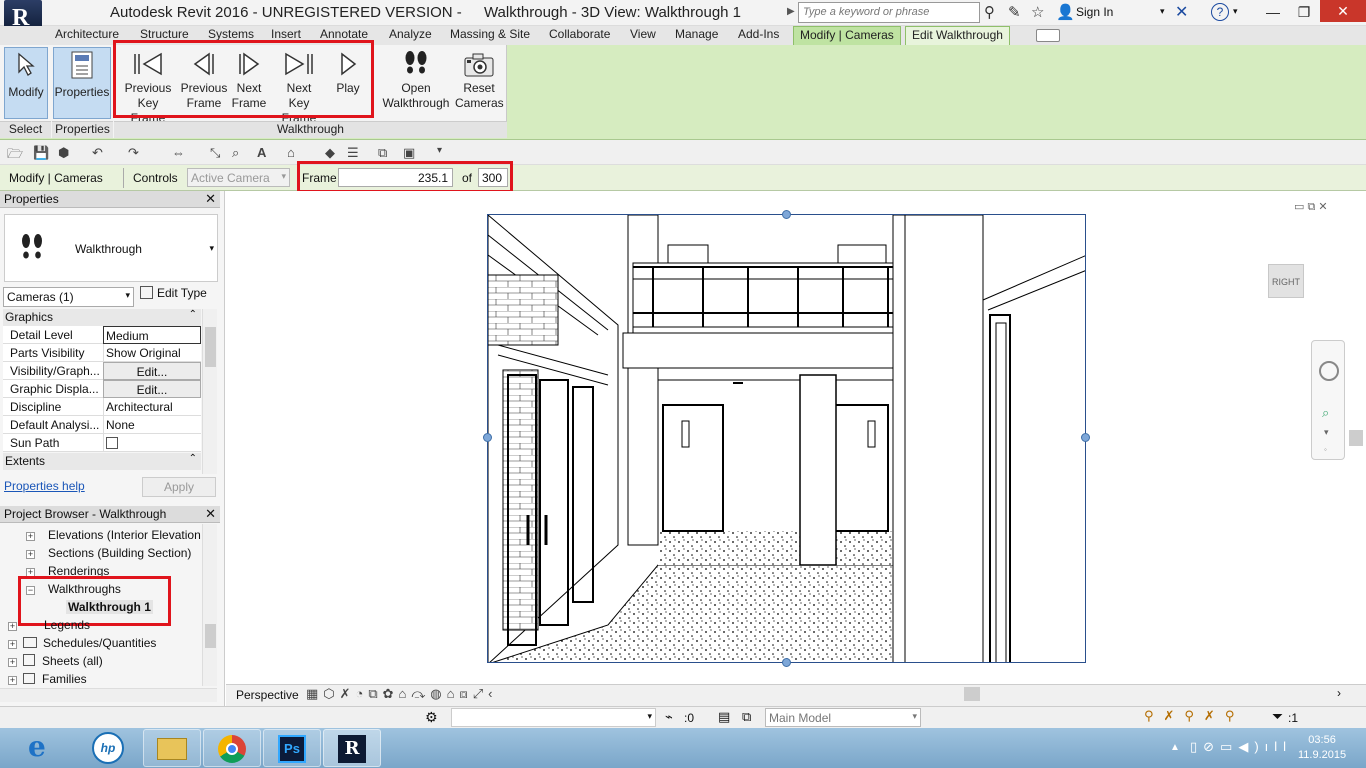  Describe the element at coordinates (579, 34) in the screenshot. I see `tab-collaborate: Collaborate` at that location.